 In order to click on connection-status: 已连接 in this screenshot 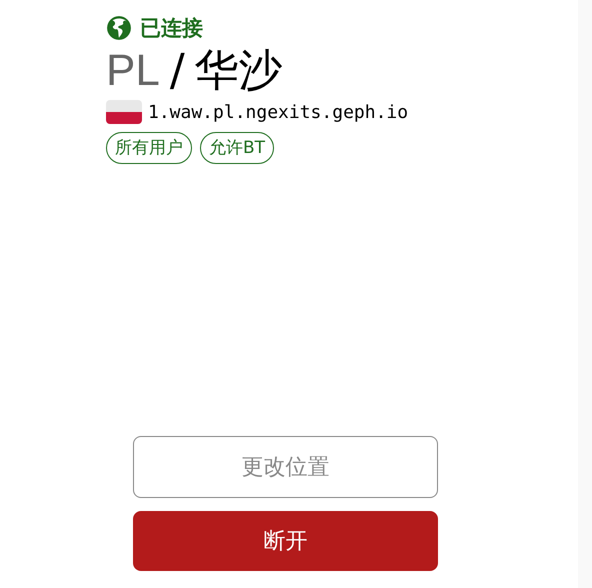, I will do `click(171, 28)`.